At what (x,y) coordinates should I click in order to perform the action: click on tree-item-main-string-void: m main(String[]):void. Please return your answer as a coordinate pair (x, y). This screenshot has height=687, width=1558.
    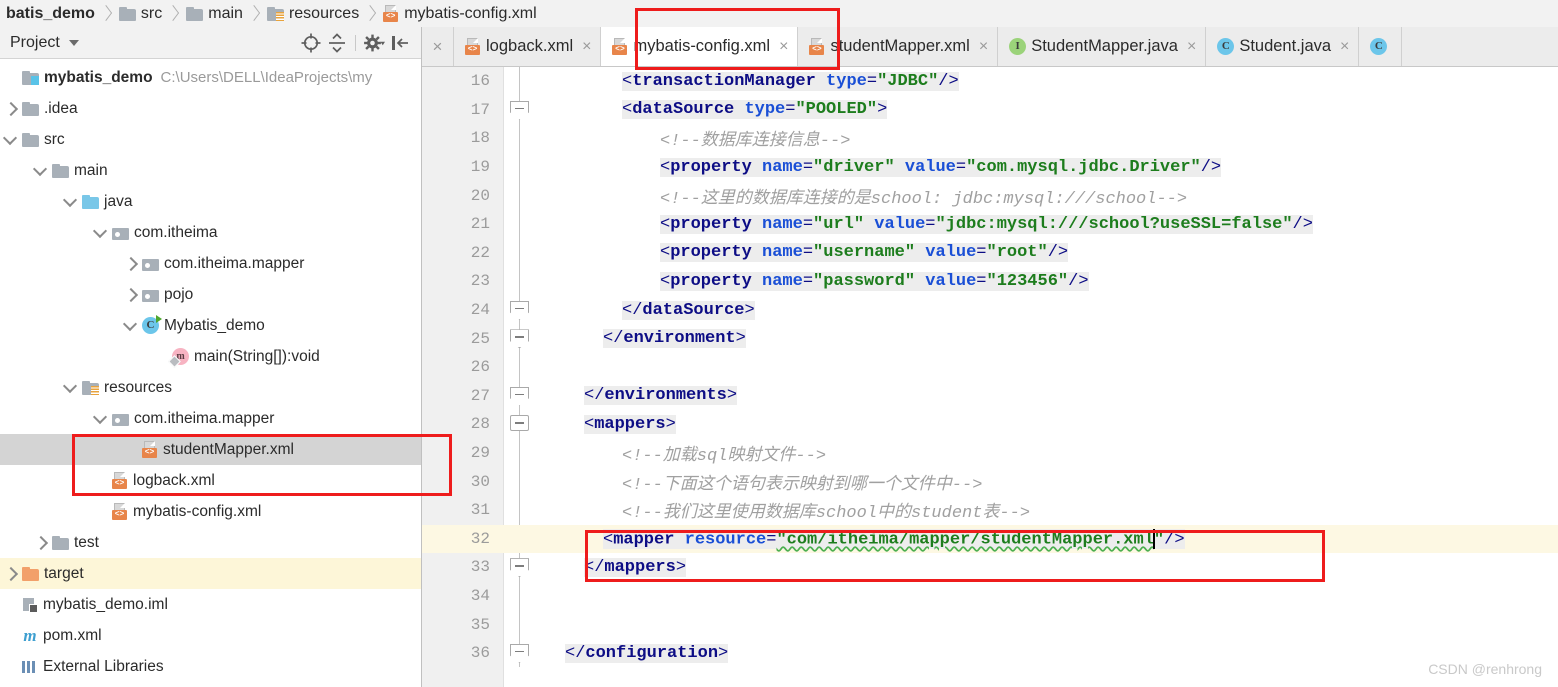
    Looking at the image, I should click on (210, 356).